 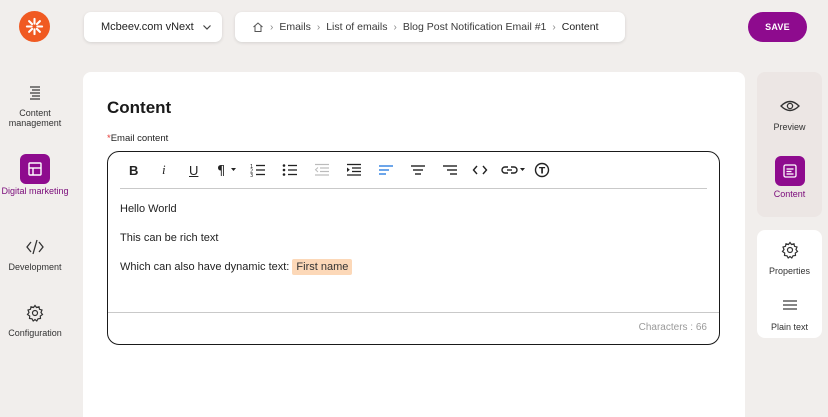 I want to click on nav-item-content-management: Content management, so click(x=35, y=105).